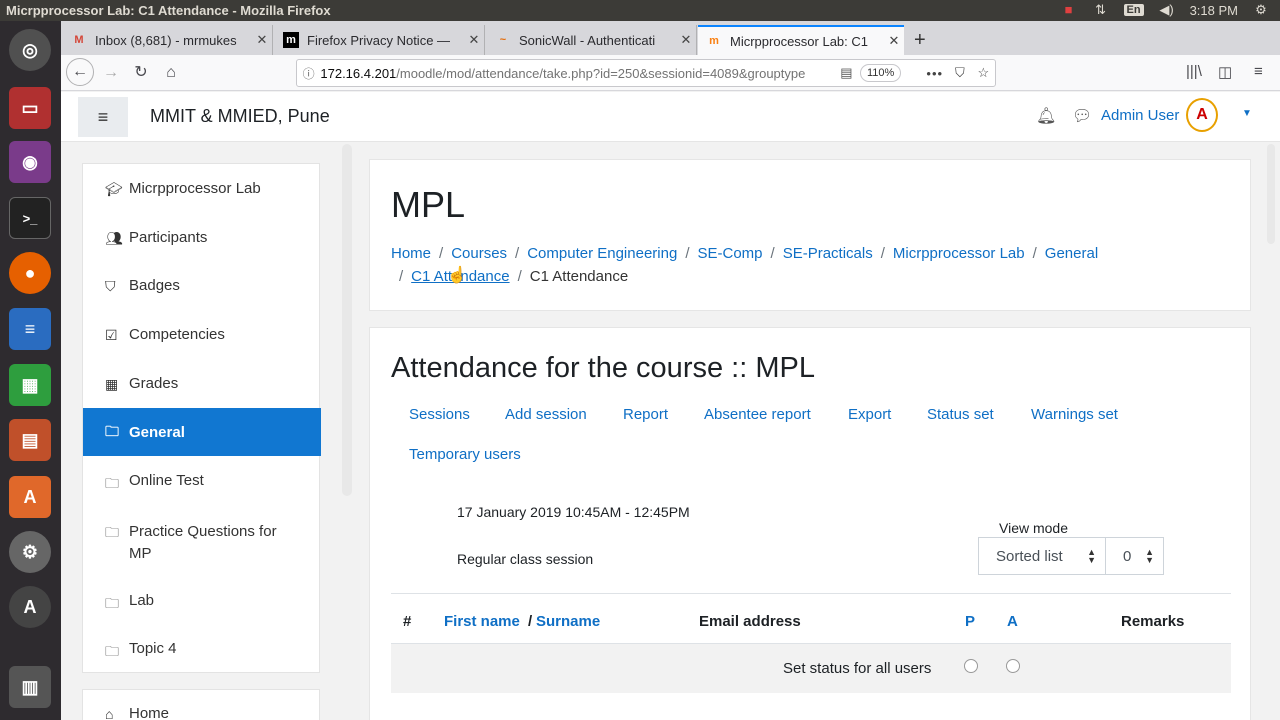  Describe the element at coordinates (30, 218) in the screenshot. I see `terminal-icon: >_` at that location.